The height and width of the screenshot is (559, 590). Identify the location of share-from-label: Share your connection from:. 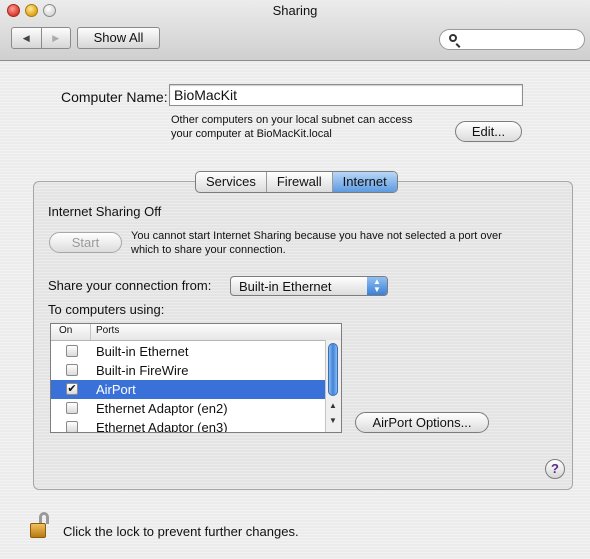
(130, 285).